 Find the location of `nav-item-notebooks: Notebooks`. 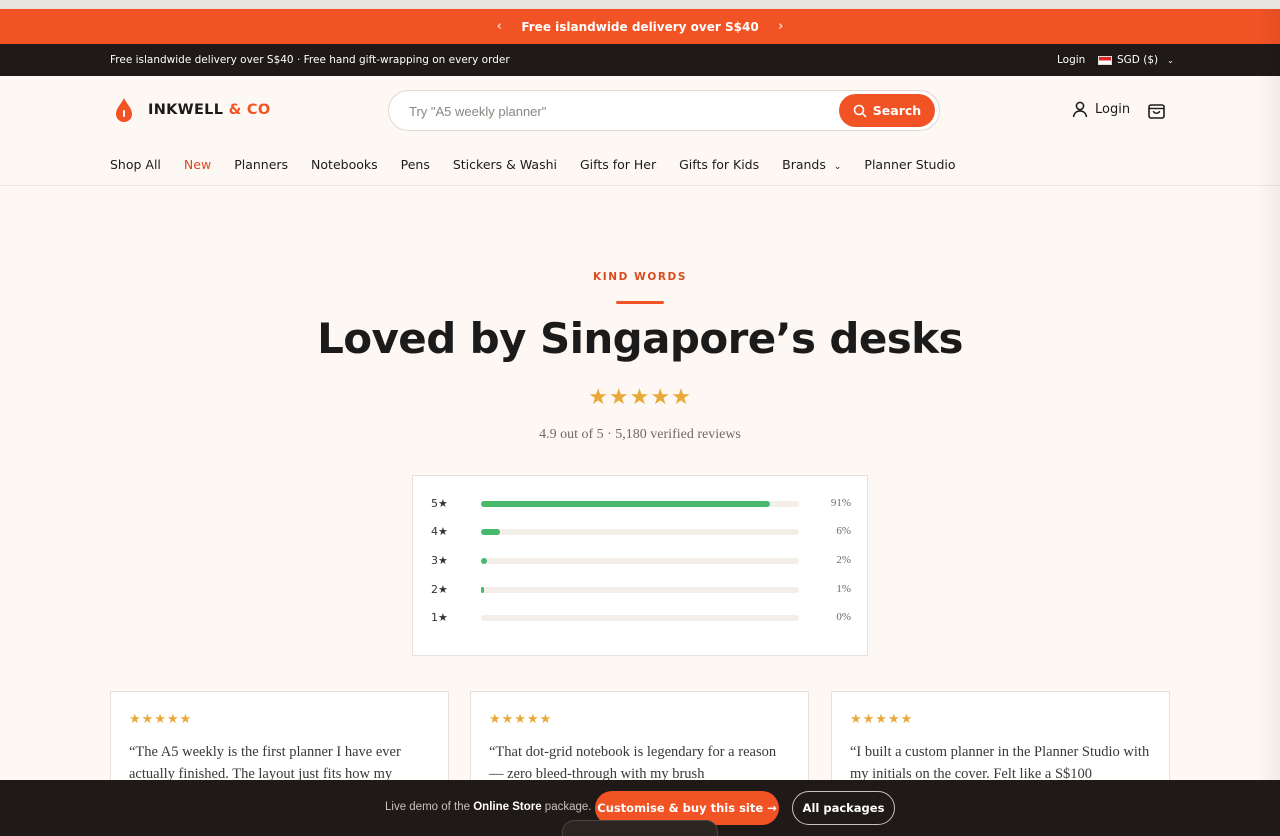

nav-item-notebooks: Notebooks is located at coordinates (344, 164).